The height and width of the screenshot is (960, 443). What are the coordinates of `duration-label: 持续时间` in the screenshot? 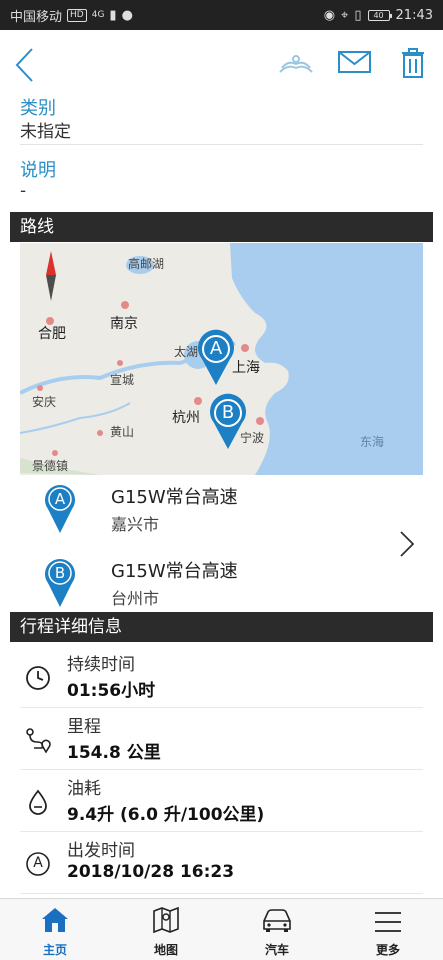 It's located at (101, 665).